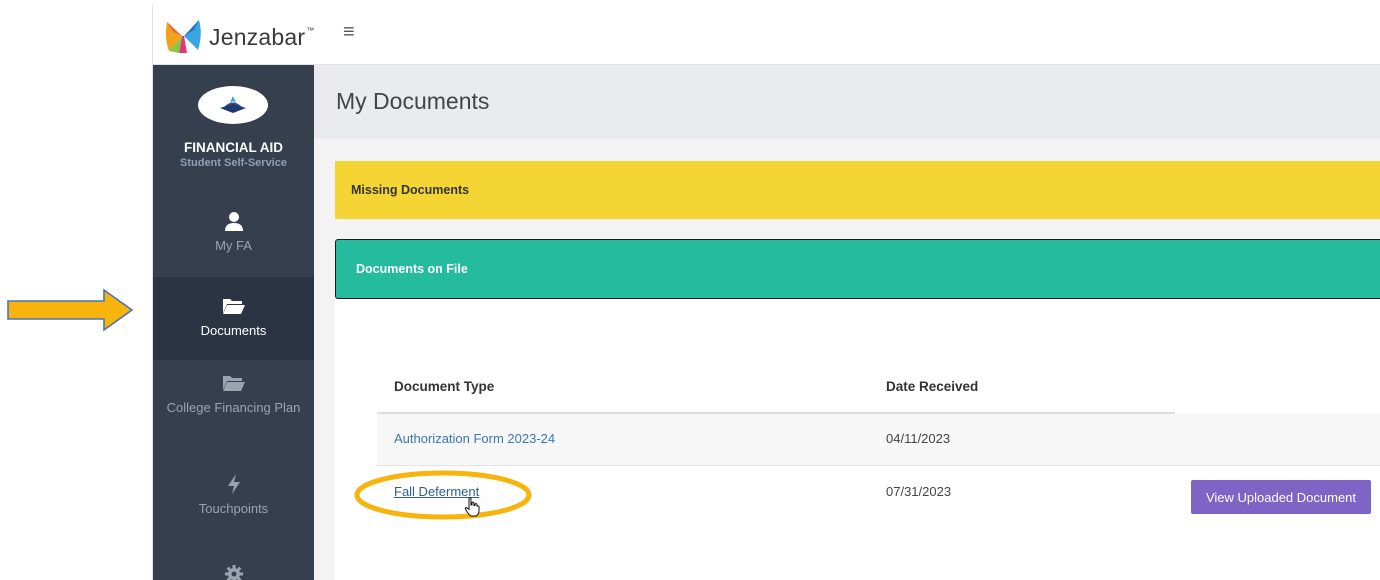  Describe the element at coordinates (233, 318) in the screenshot. I see `sidebar-item-documents: Documents` at that location.